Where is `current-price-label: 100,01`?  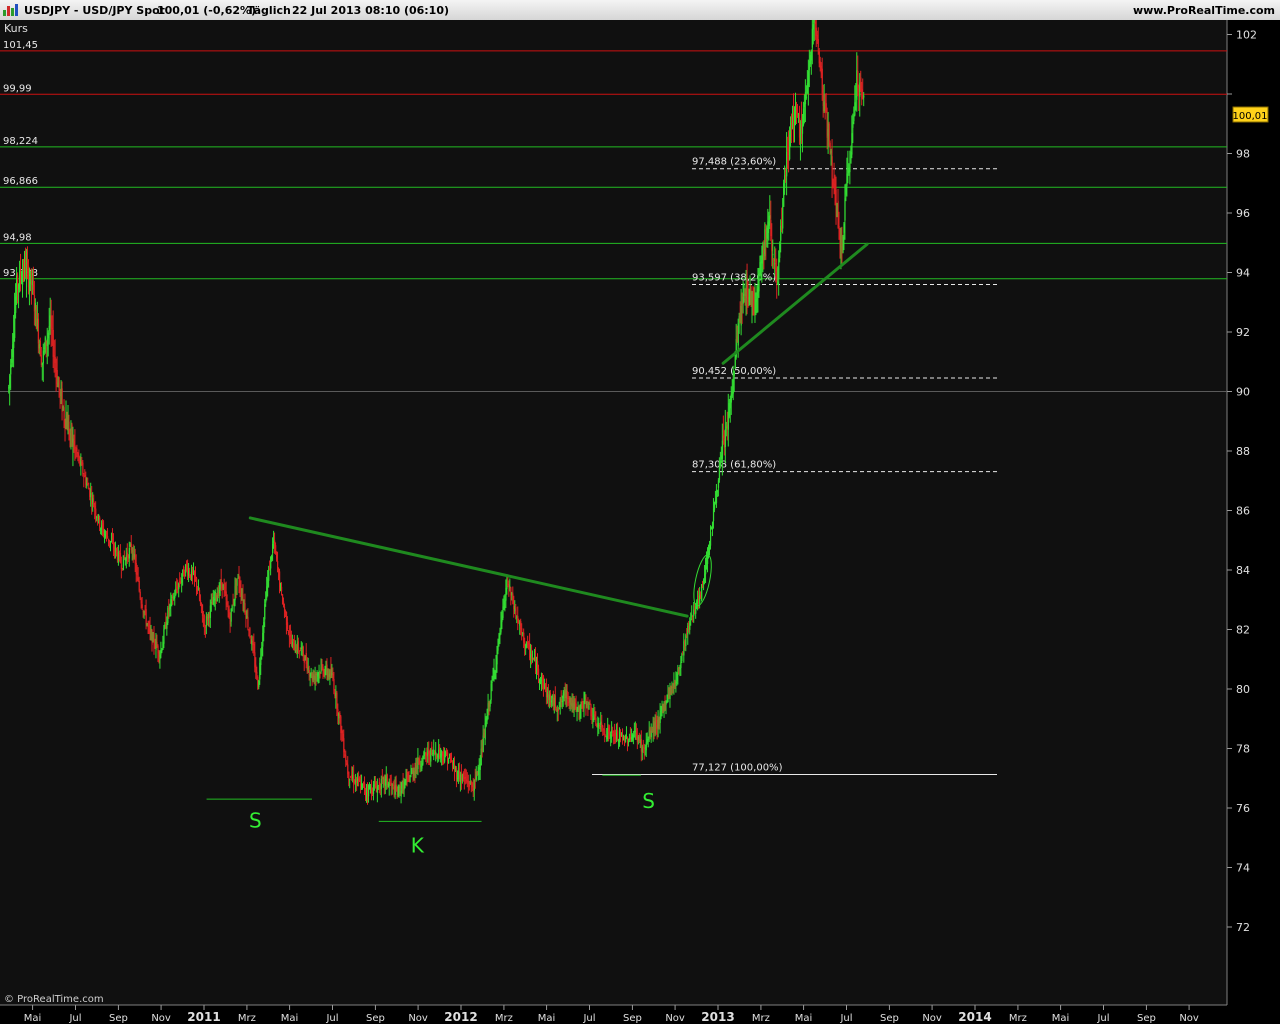
current-price-label: 100,01 is located at coordinates (1250, 116).